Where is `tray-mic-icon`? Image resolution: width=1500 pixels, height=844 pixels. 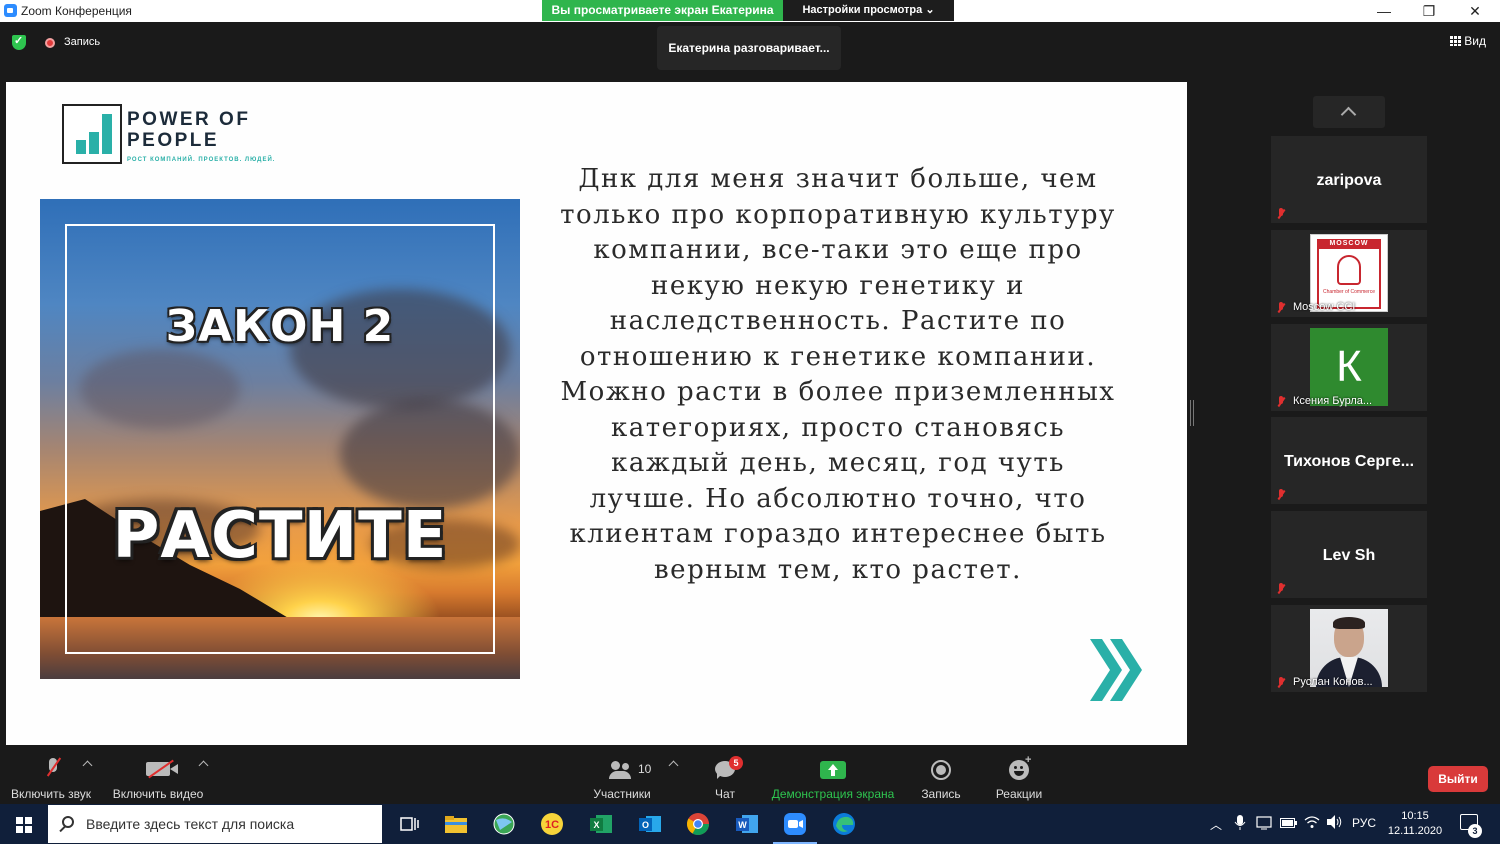
tray-mic-icon is located at coordinates (1240, 824).